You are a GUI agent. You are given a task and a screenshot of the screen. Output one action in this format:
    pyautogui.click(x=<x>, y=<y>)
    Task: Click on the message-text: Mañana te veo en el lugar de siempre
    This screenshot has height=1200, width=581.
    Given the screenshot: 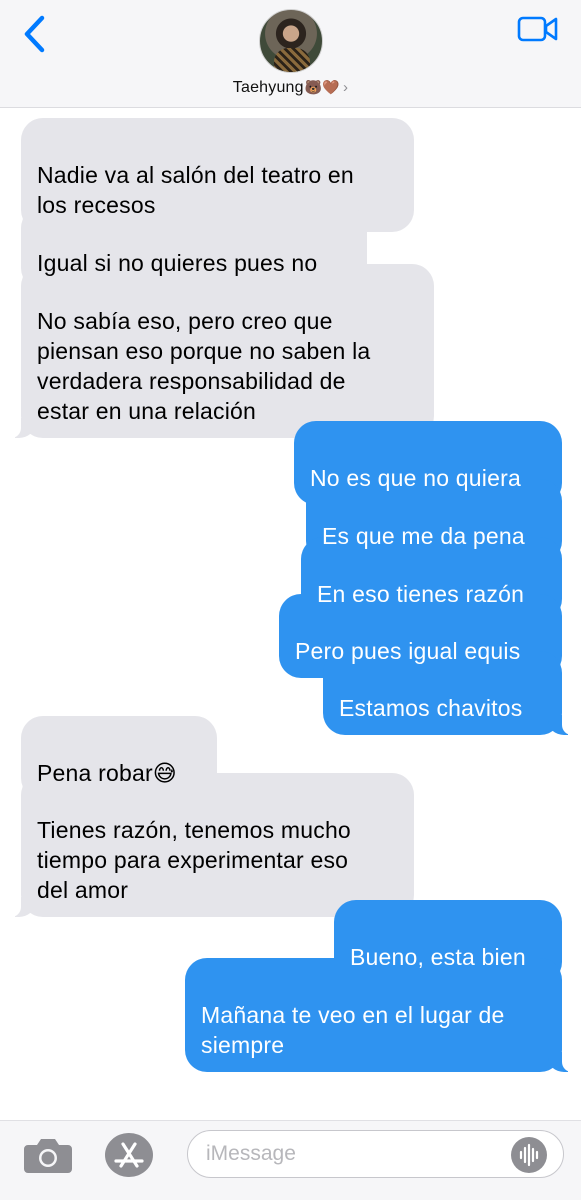 What is the action you would take?
    pyautogui.click(x=353, y=1030)
    